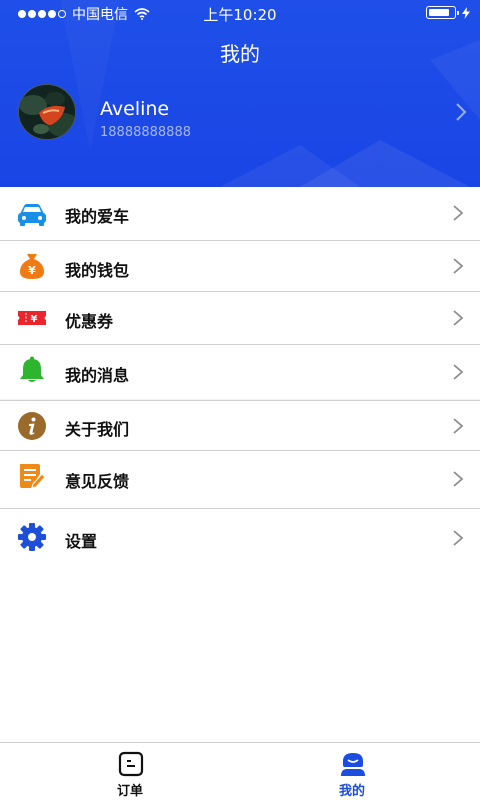 The image size is (480, 800). What do you see at coordinates (32, 214) in the screenshot?
I see `car-icon` at bounding box center [32, 214].